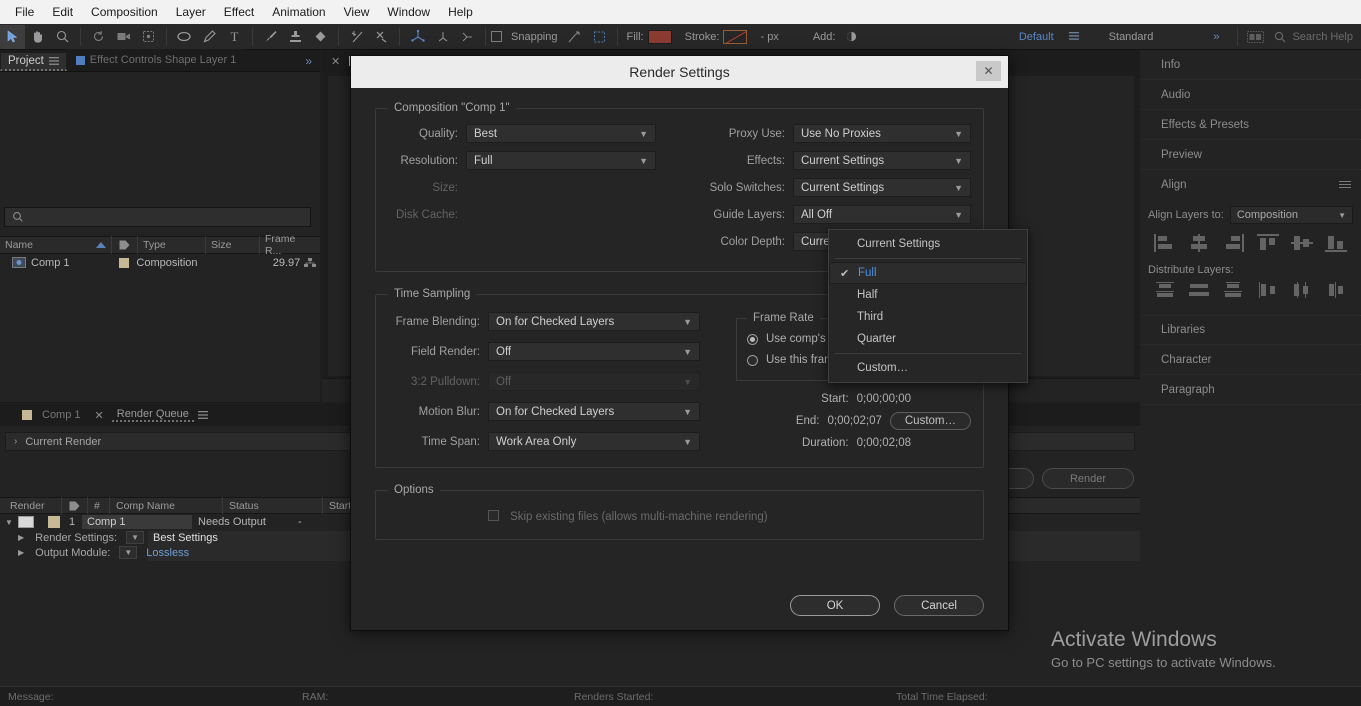 This screenshot has width=1361, height=706. I want to click on menu-item-help: Help, so click(460, 12).